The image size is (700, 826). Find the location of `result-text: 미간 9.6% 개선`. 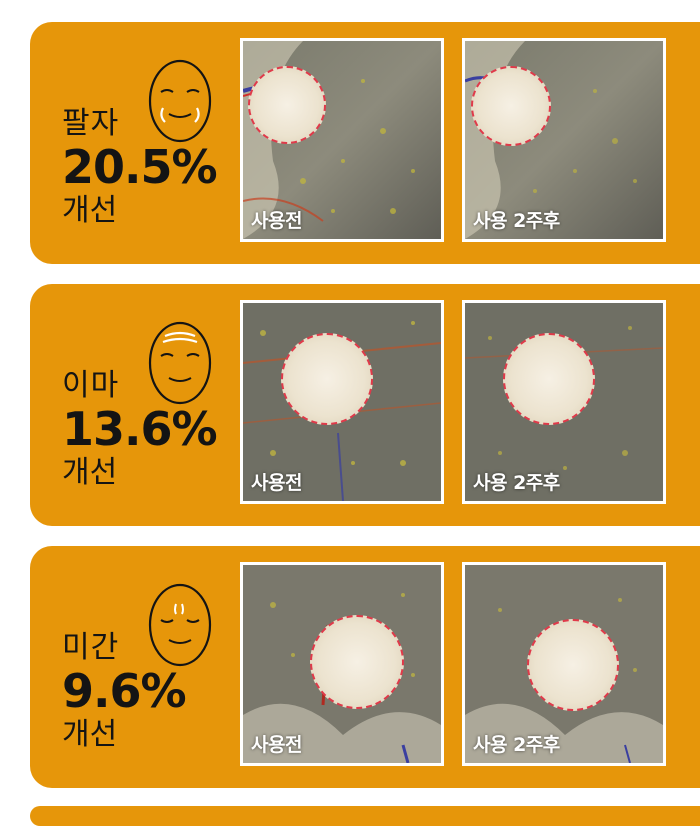

result-text: 미간 9.6% 개선 is located at coordinates (162, 692).